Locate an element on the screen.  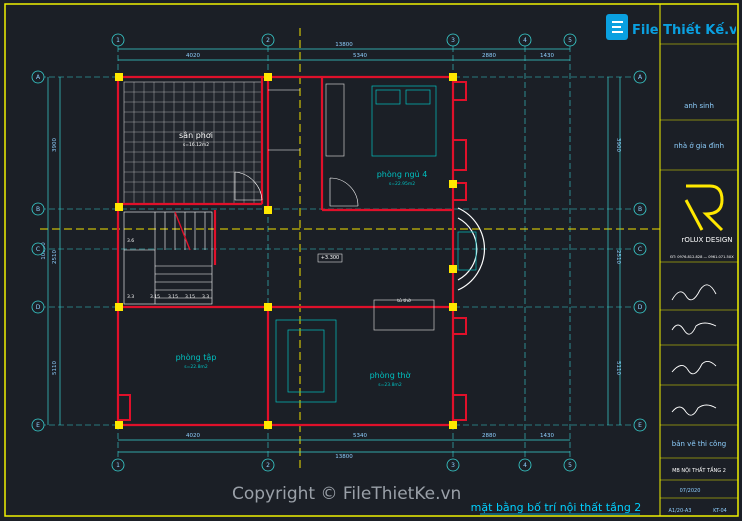
dim-right-part-1: 3900 is located at coordinates (618, 145).